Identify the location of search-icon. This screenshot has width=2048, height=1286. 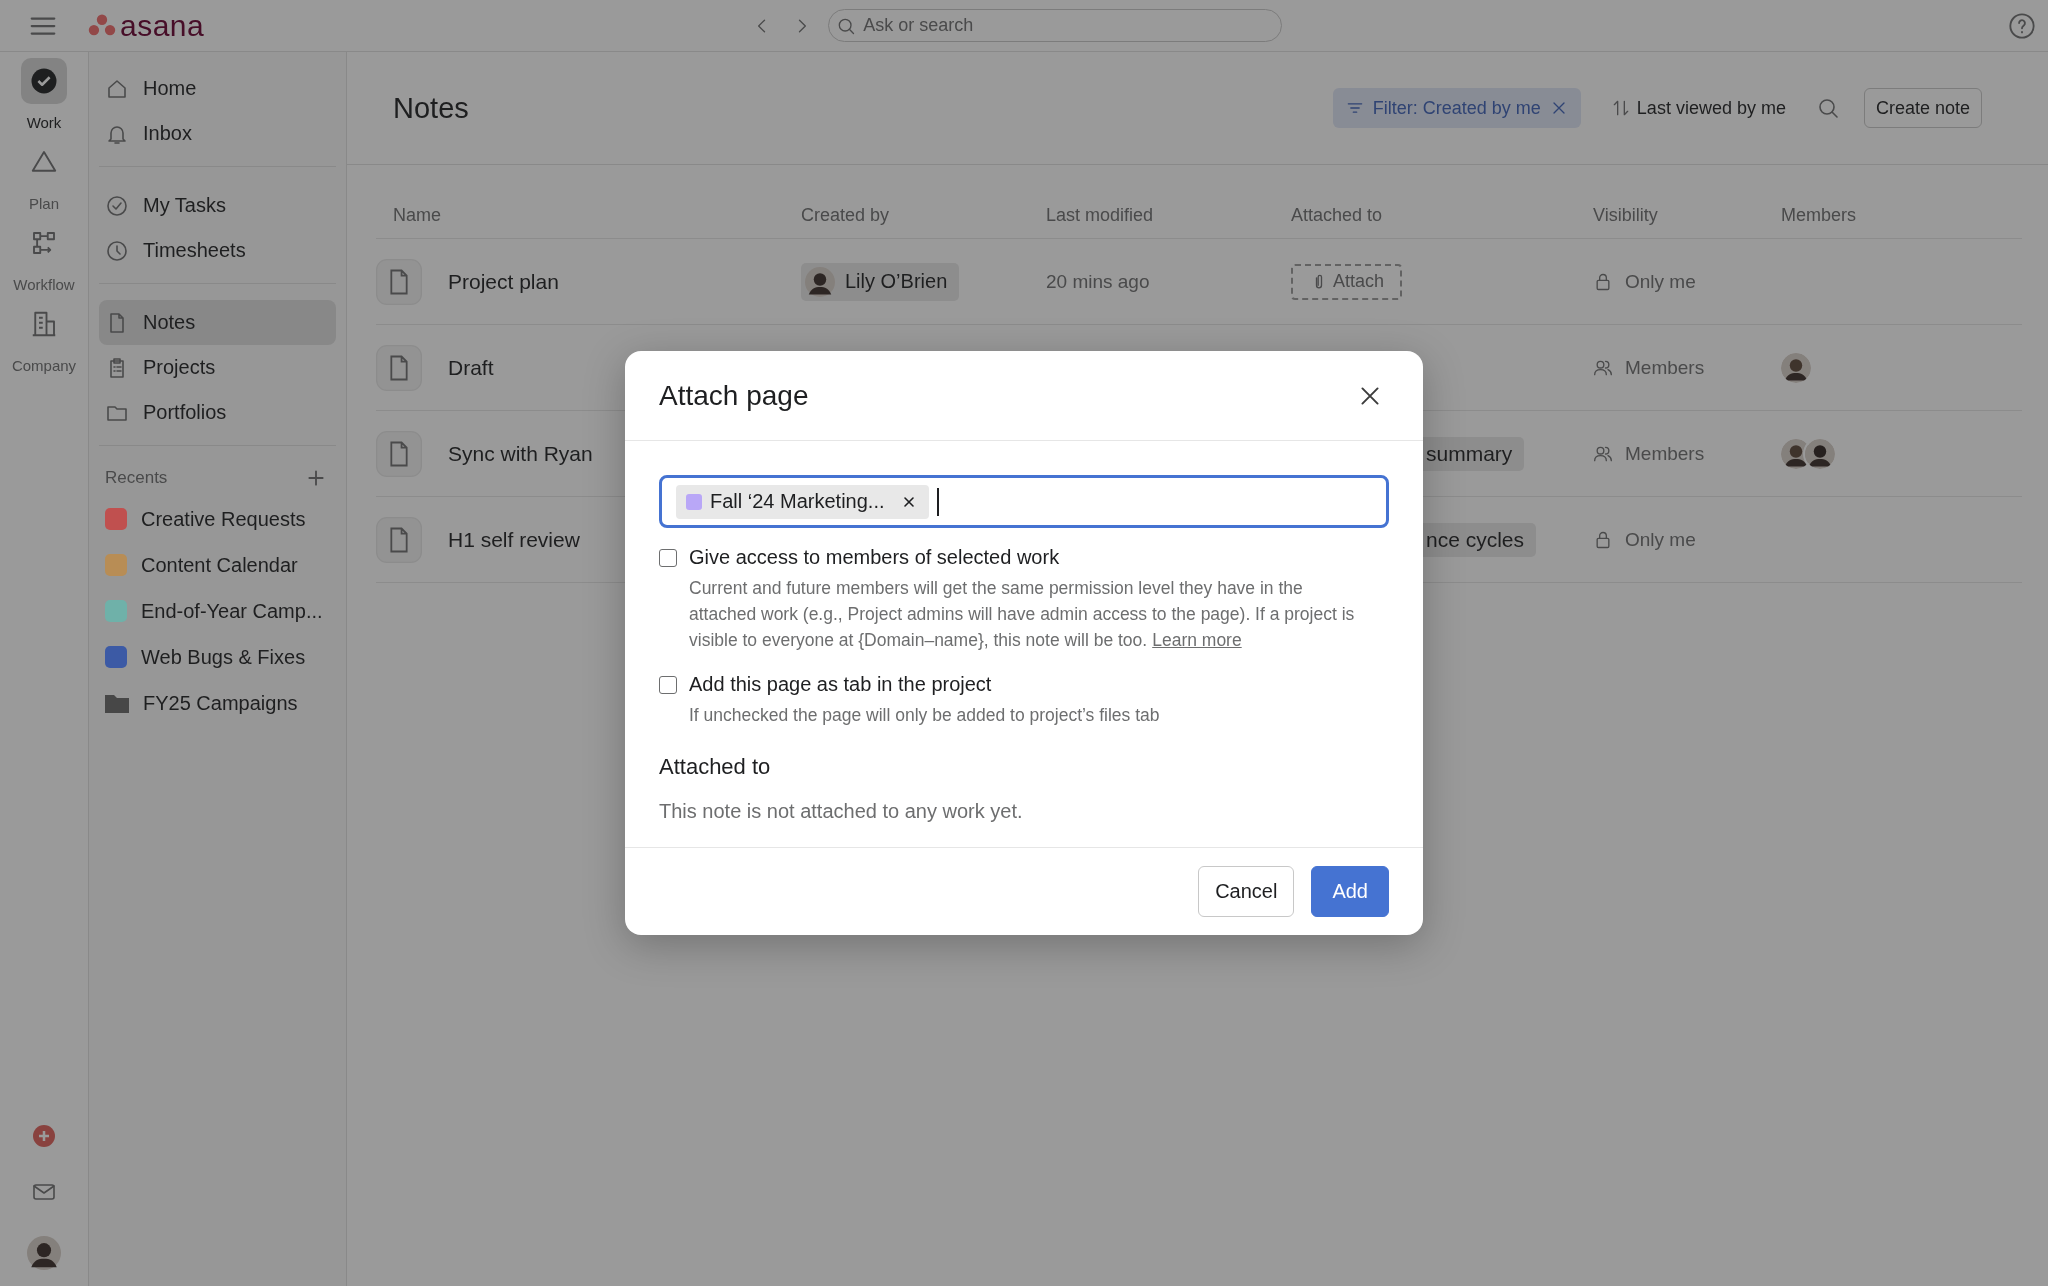
(846, 26).